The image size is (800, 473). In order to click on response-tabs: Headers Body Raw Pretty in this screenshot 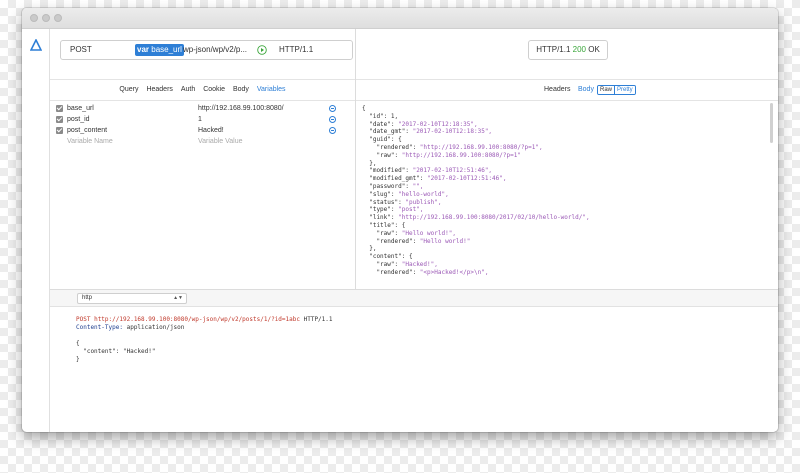, I will do `click(567, 90)`.